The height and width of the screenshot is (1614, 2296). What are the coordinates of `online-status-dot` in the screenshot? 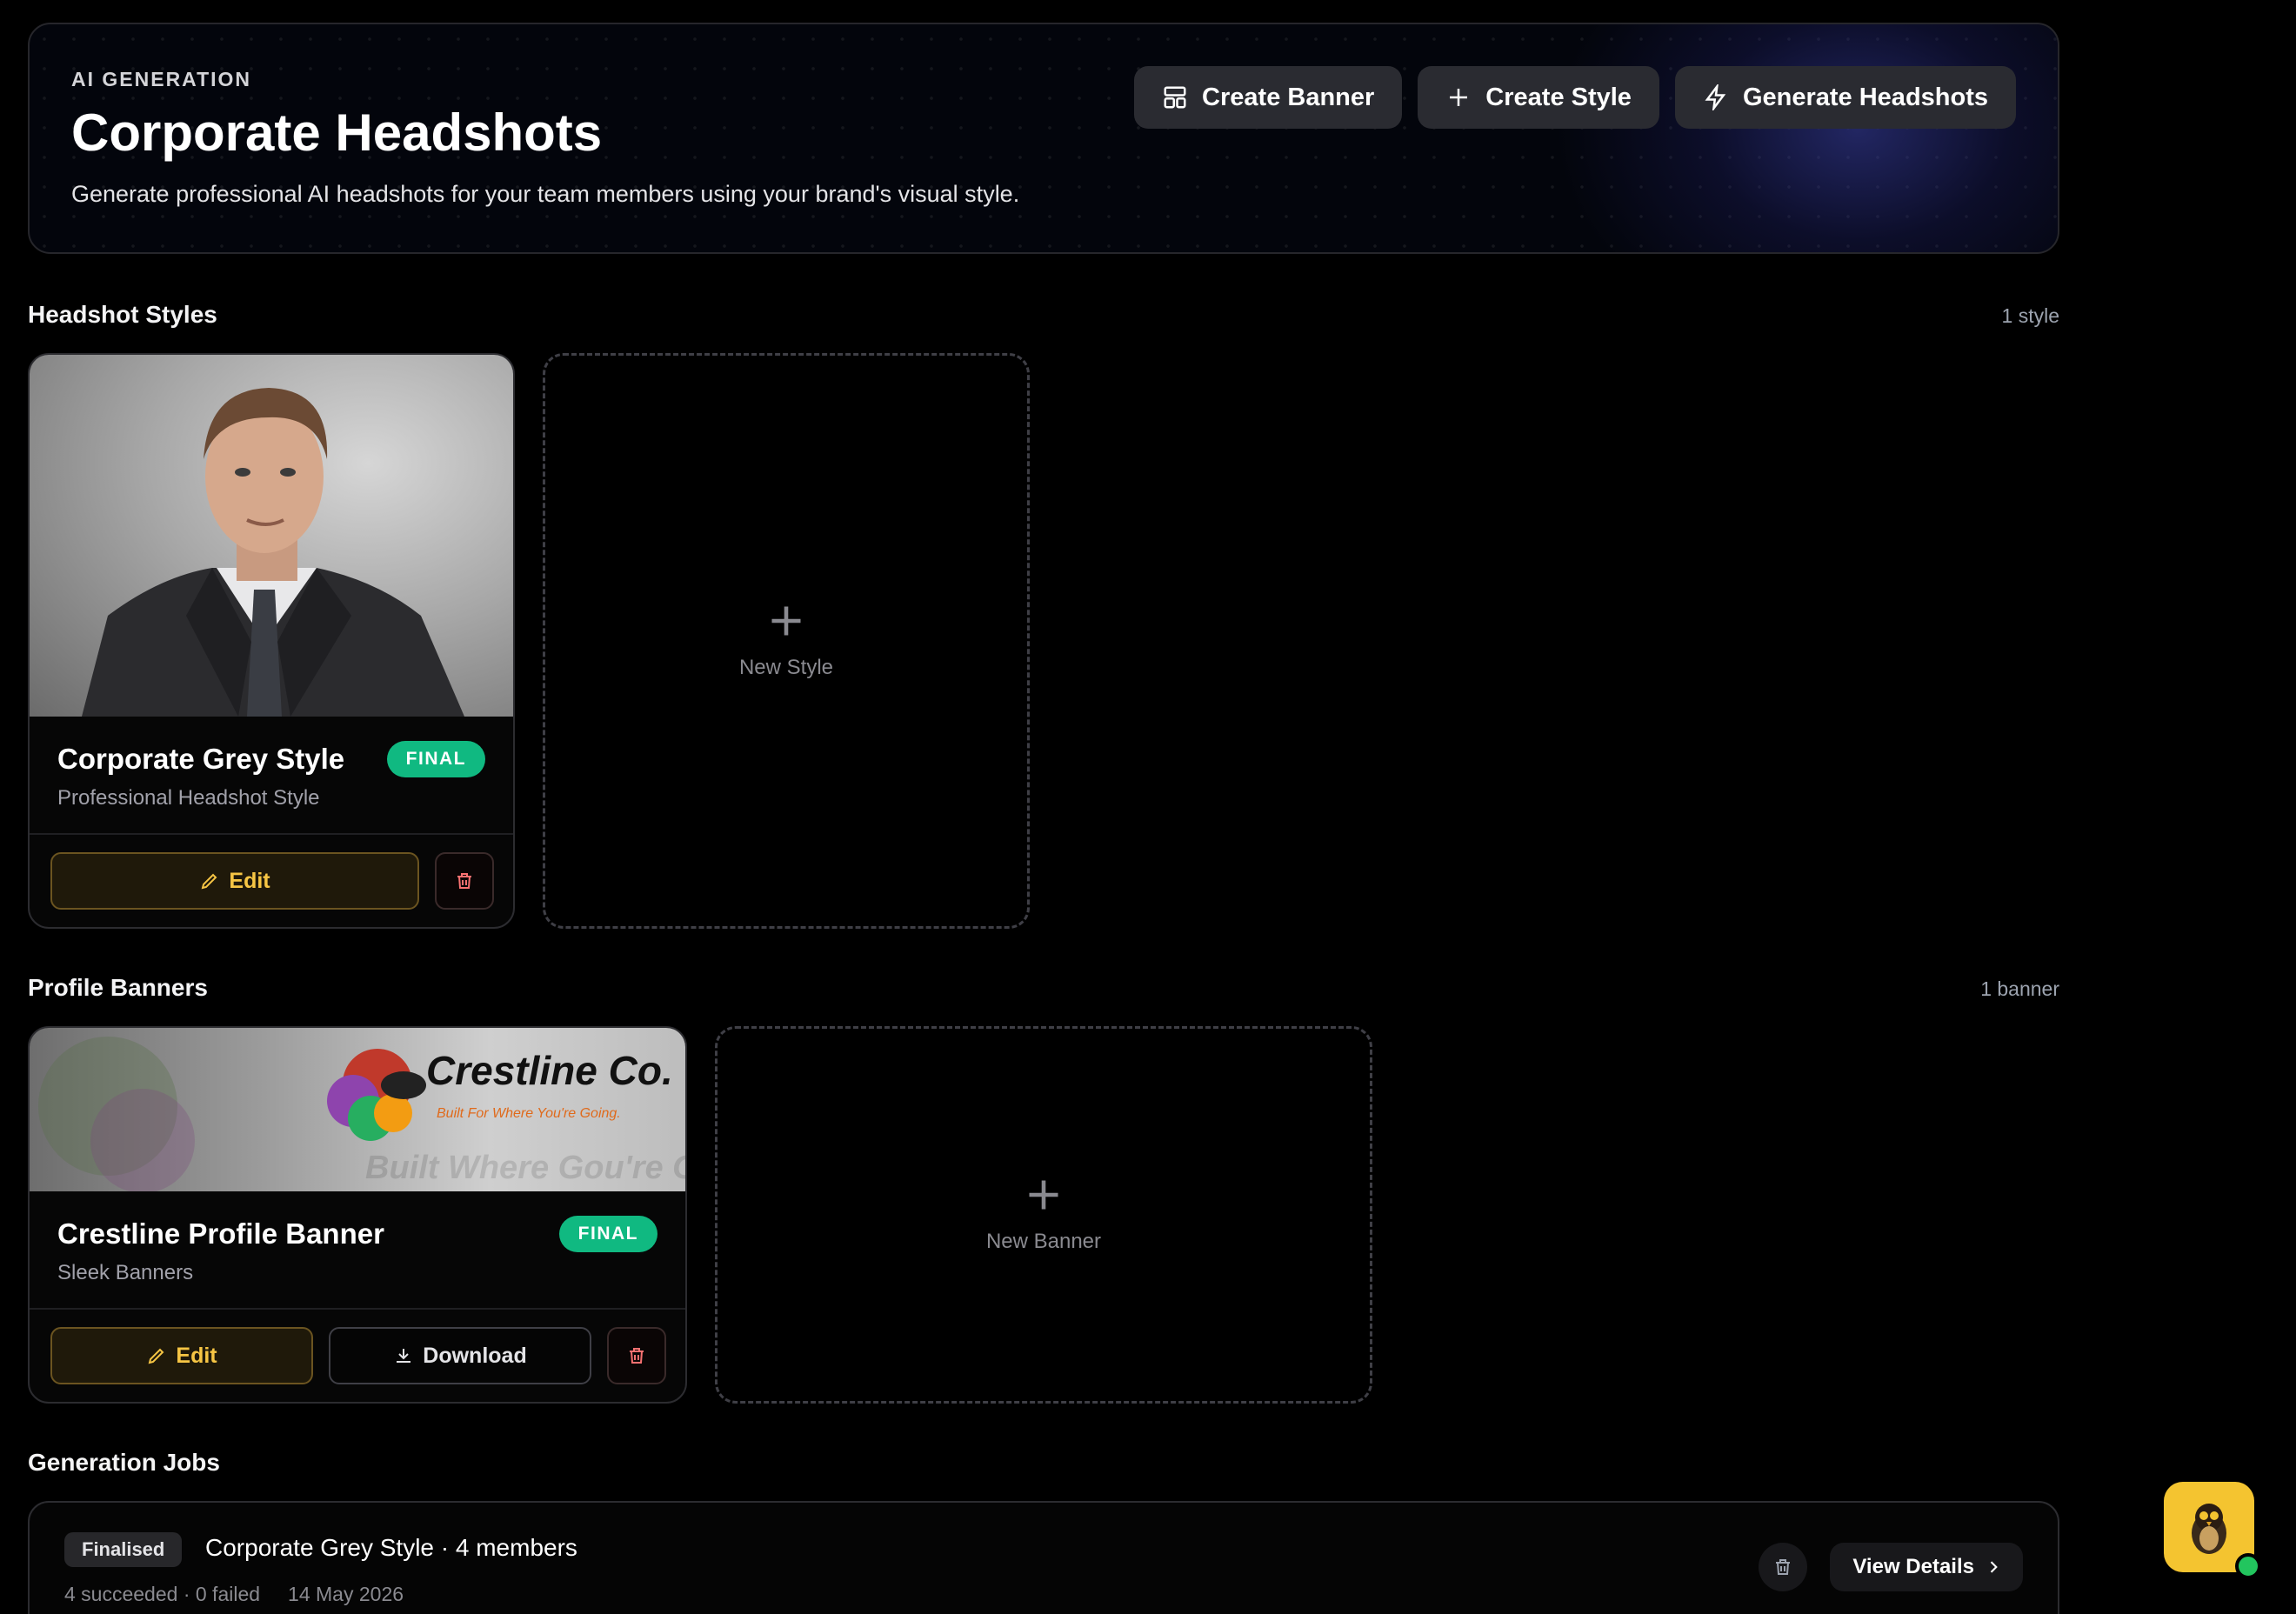 It's located at (2248, 1566).